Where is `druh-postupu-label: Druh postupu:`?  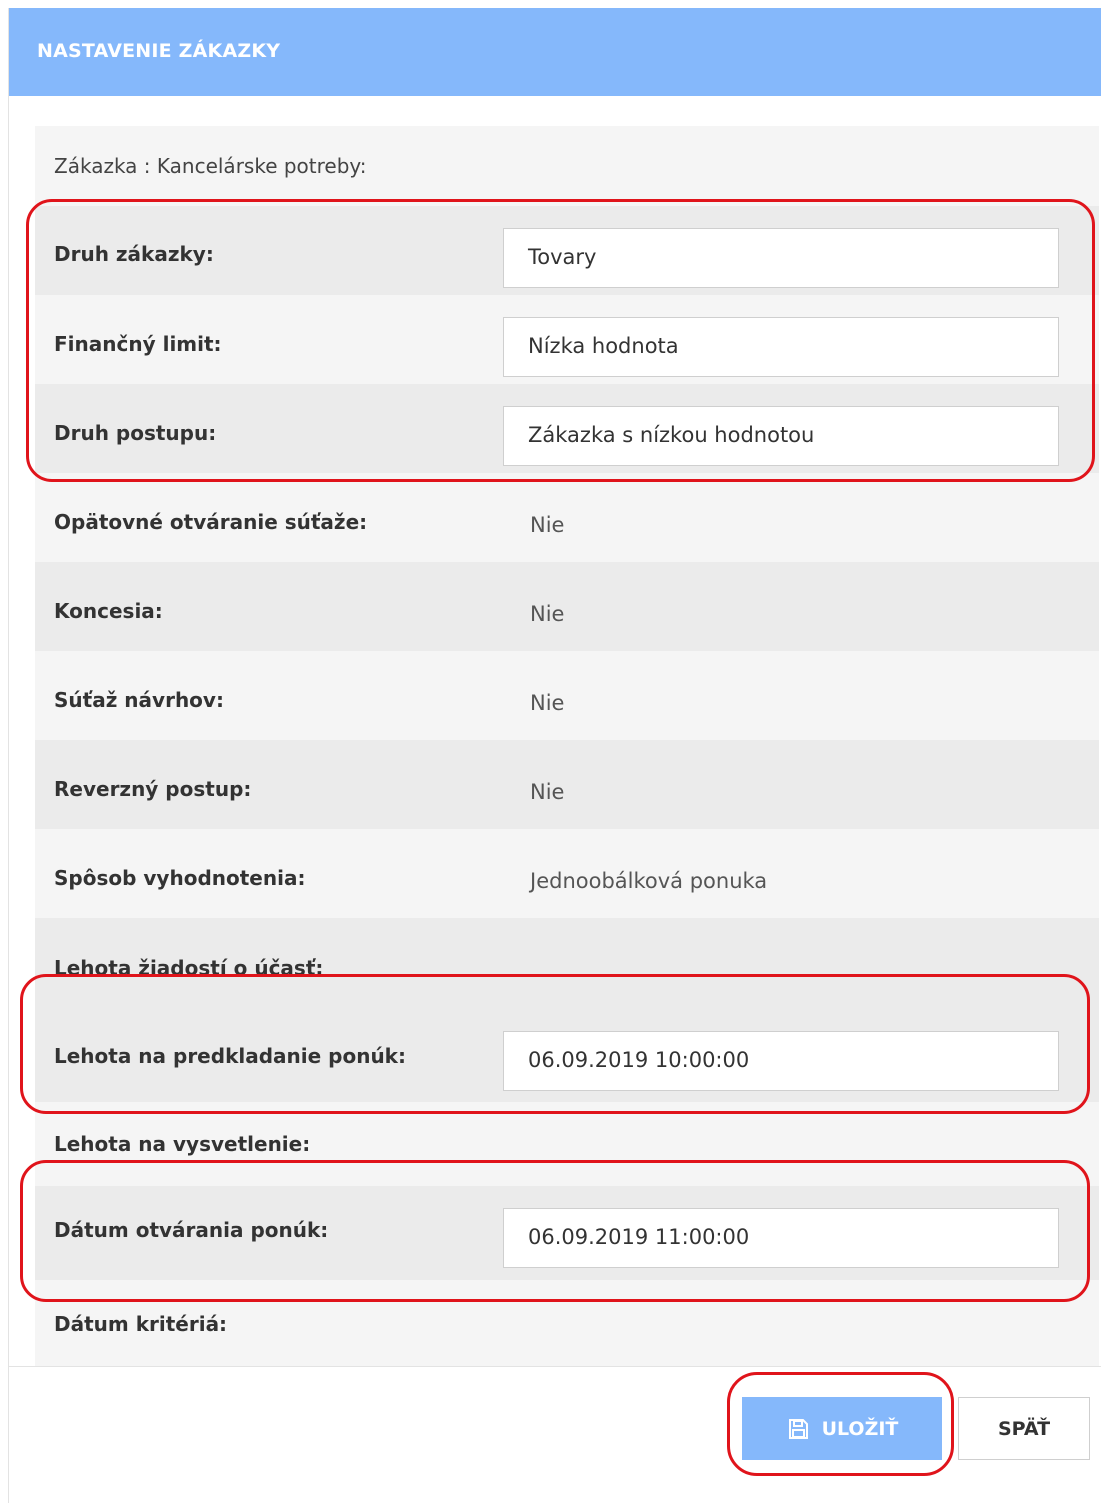 druh-postupu-label: Druh postupu: is located at coordinates (135, 433).